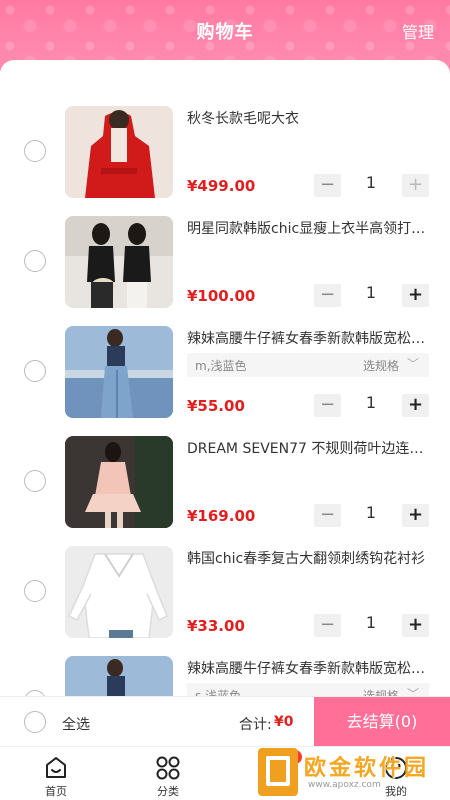 The image size is (450, 800). What do you see at coordinates (278, 772) in the screenshot?
I see `watermark-logo-icon` at bounding box center [278, 772].